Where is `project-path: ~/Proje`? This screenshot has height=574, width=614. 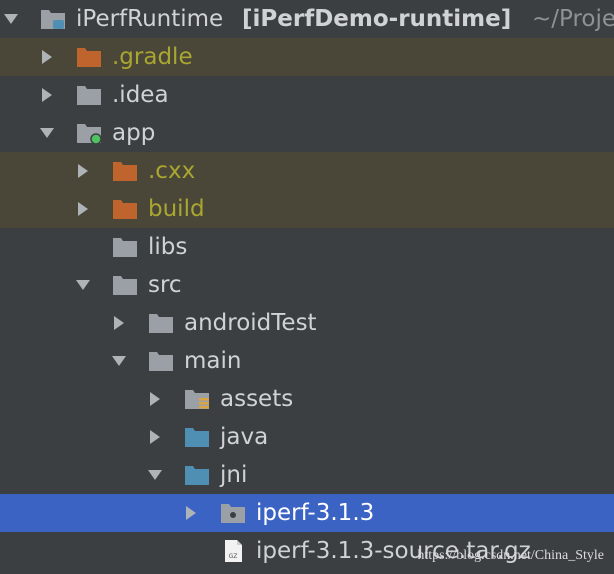 project-path: ~/Proje is located at coordinates (573, 19).